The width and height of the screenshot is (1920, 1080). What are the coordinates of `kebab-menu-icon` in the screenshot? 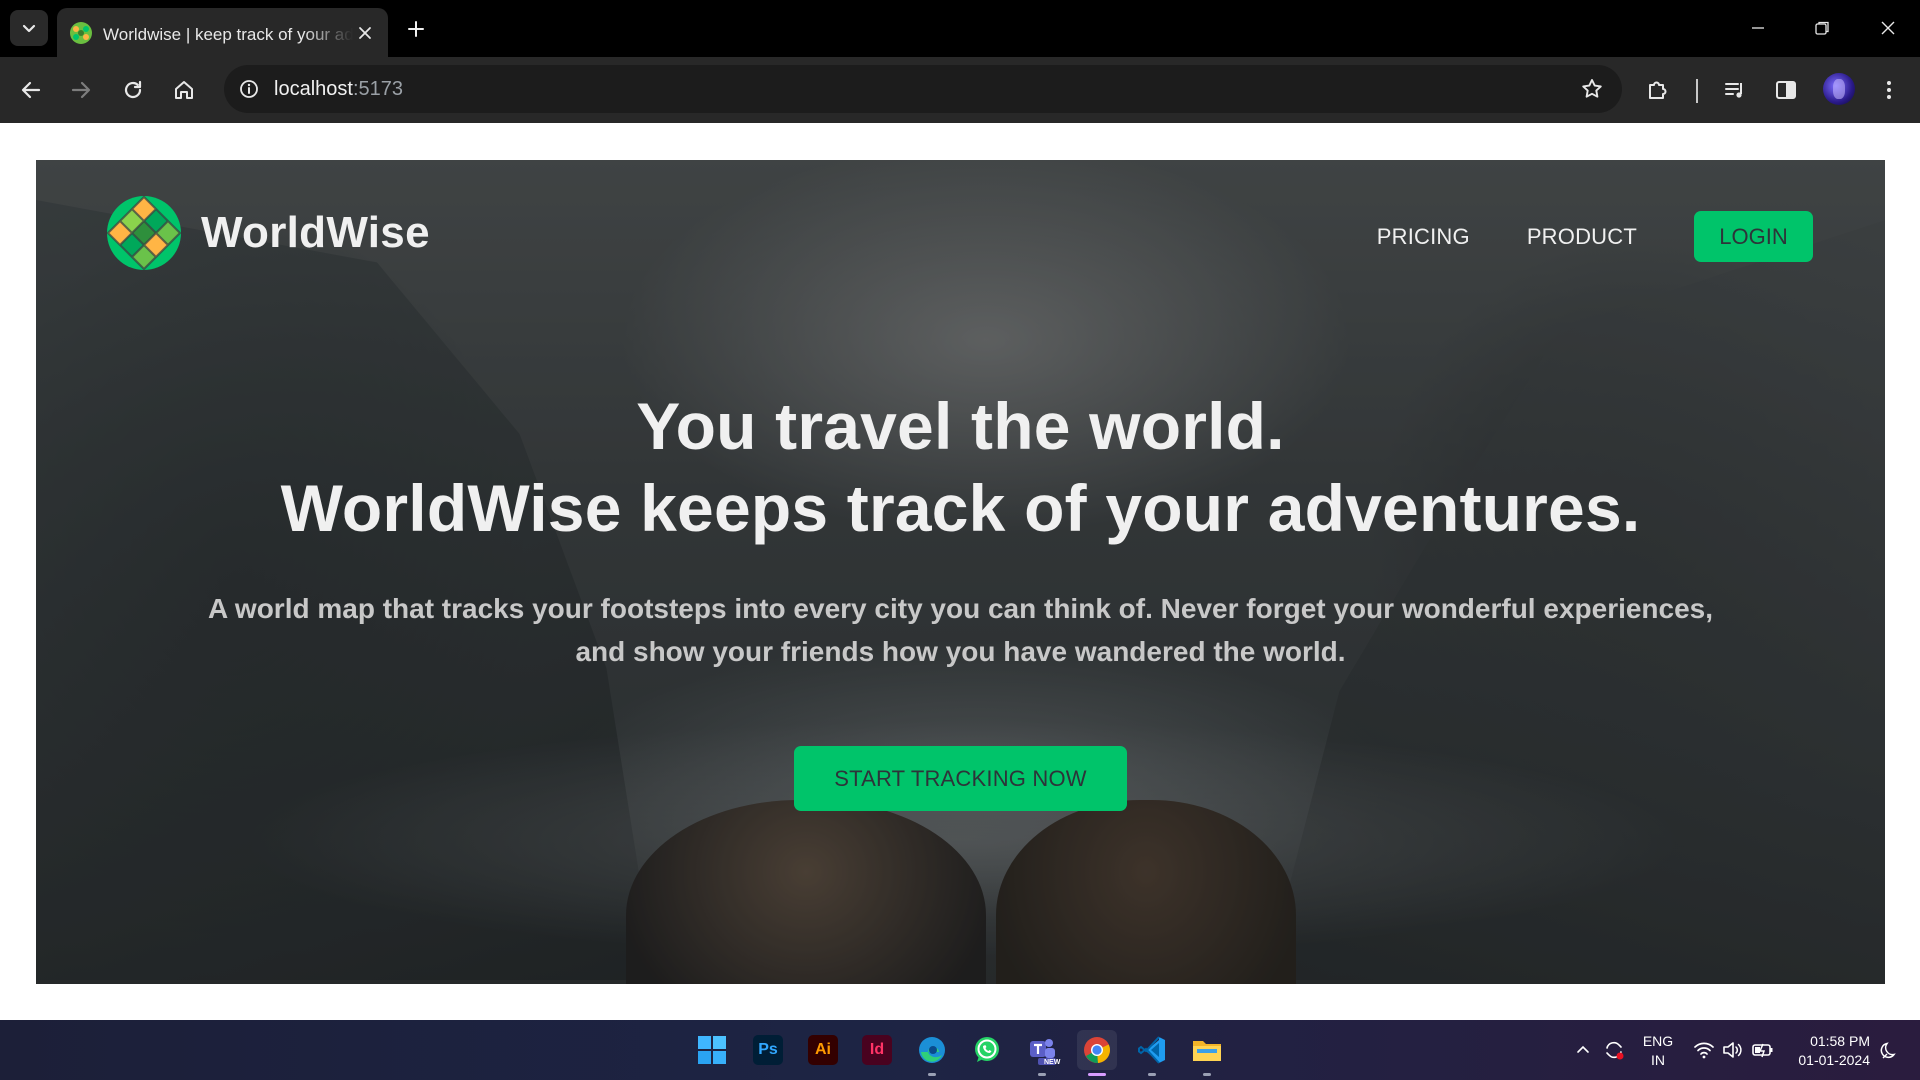 It's located at (1889, 90).